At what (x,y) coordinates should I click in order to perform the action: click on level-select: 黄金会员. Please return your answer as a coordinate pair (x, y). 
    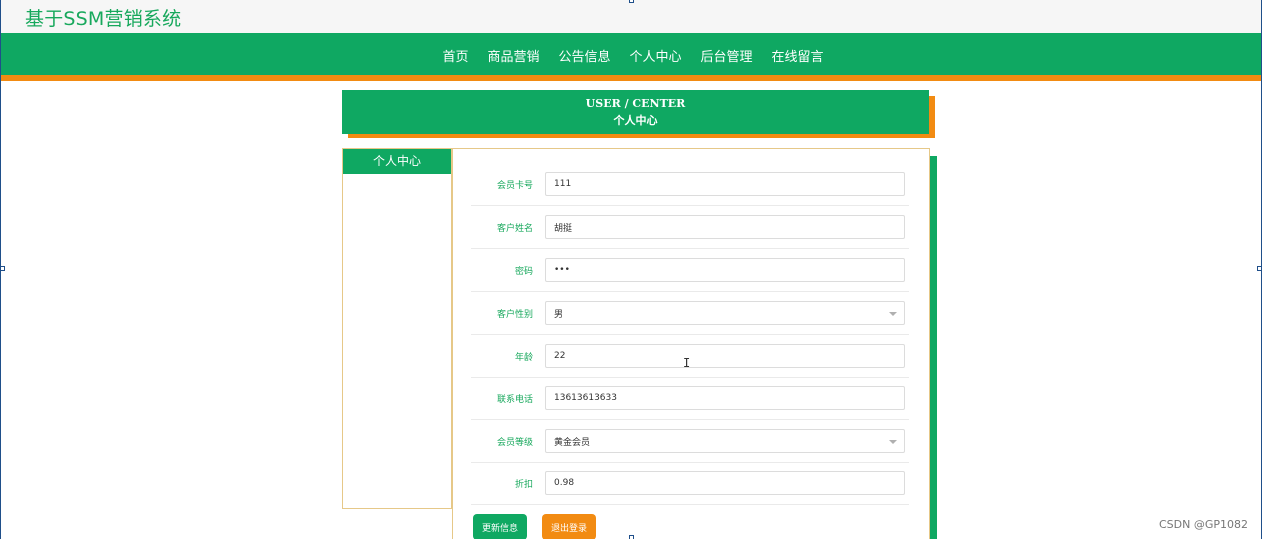
    Looking at the image, I should click on (725, 441).